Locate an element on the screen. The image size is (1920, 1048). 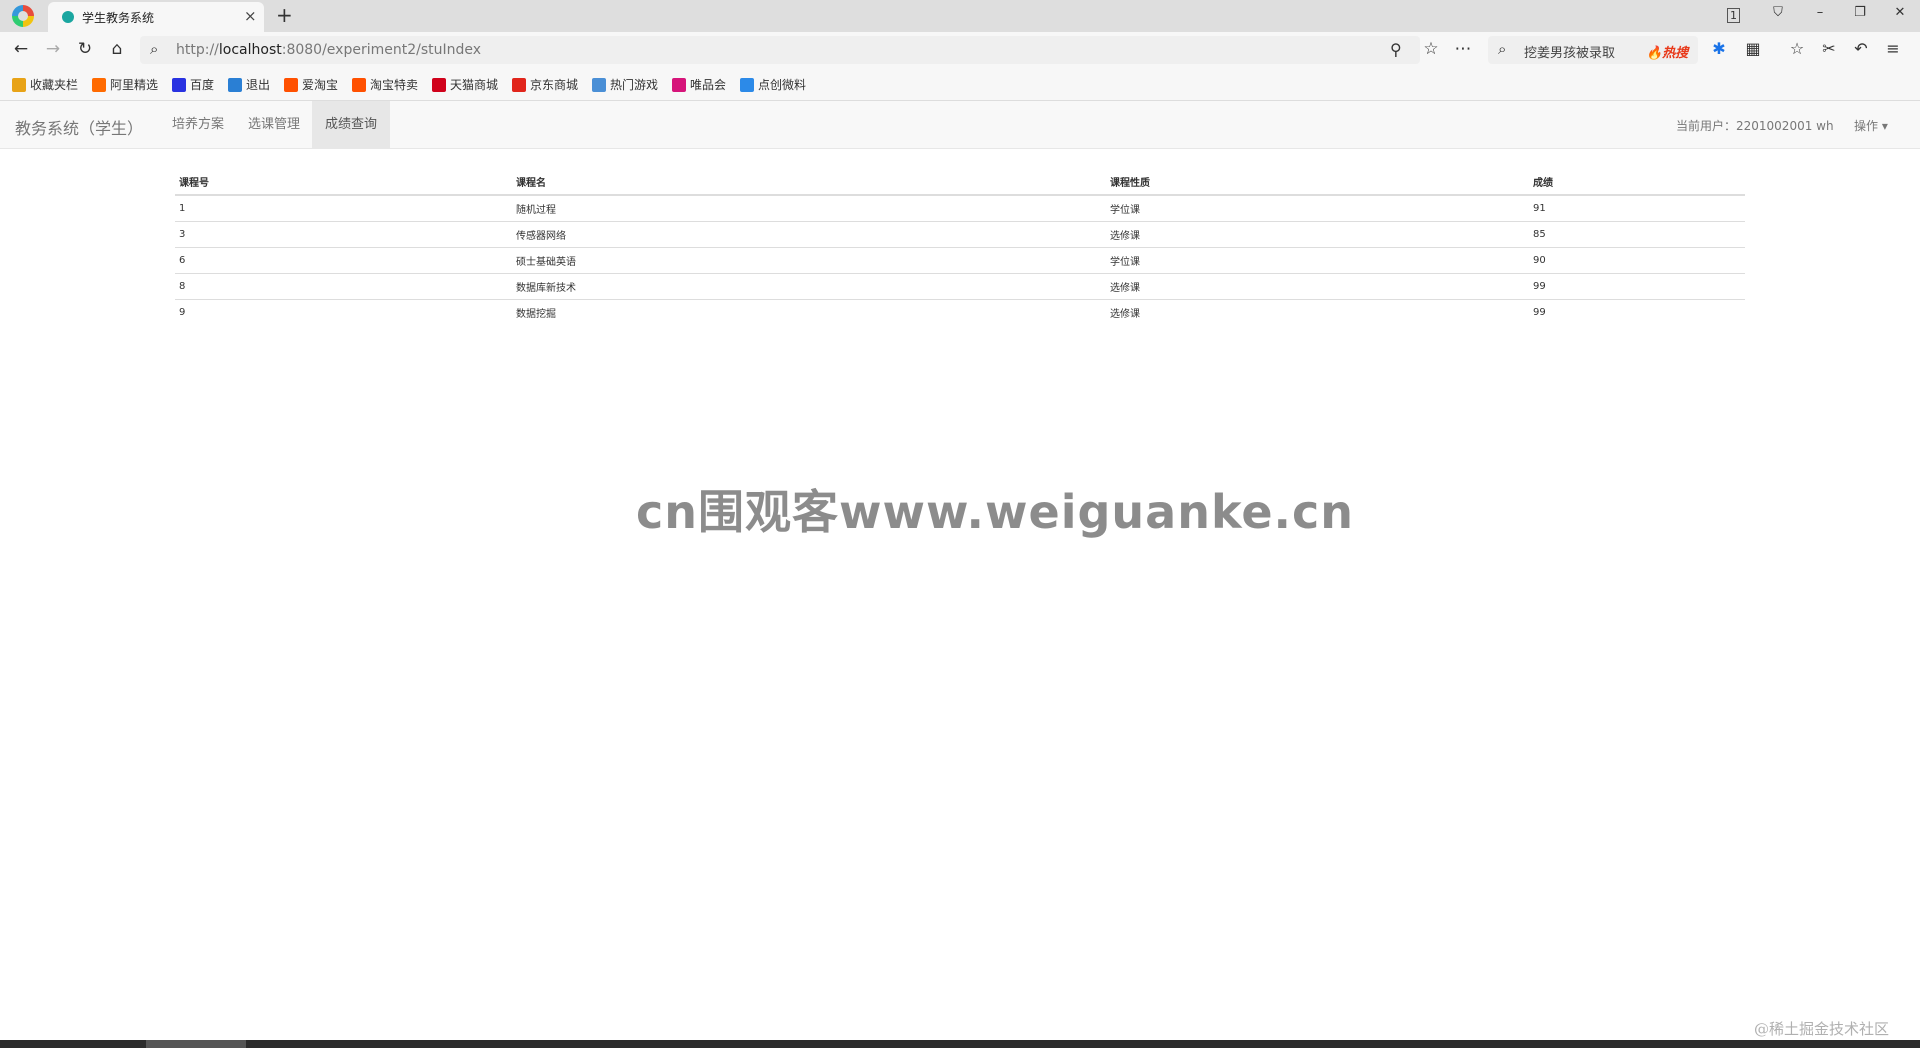
cell-course-id: 1 is located at coordinates (343, 208).